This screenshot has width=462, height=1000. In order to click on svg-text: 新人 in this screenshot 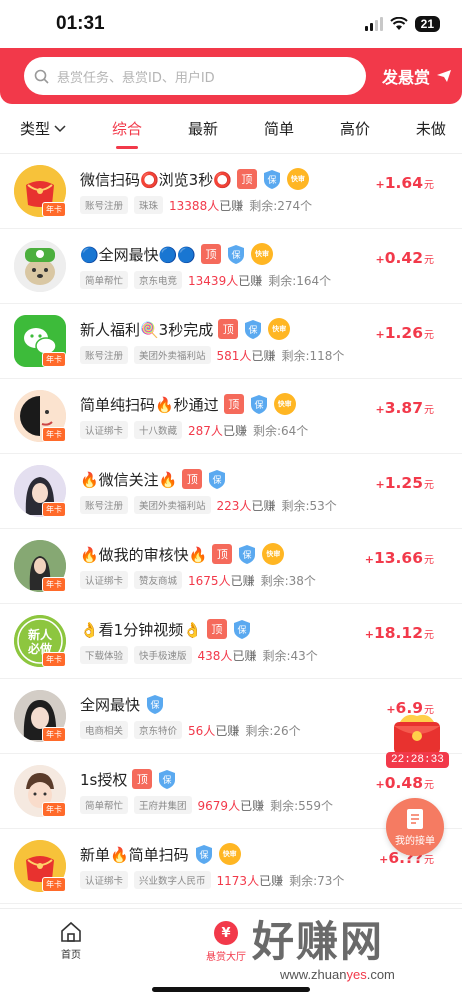, I will do `click(40, 634)`.